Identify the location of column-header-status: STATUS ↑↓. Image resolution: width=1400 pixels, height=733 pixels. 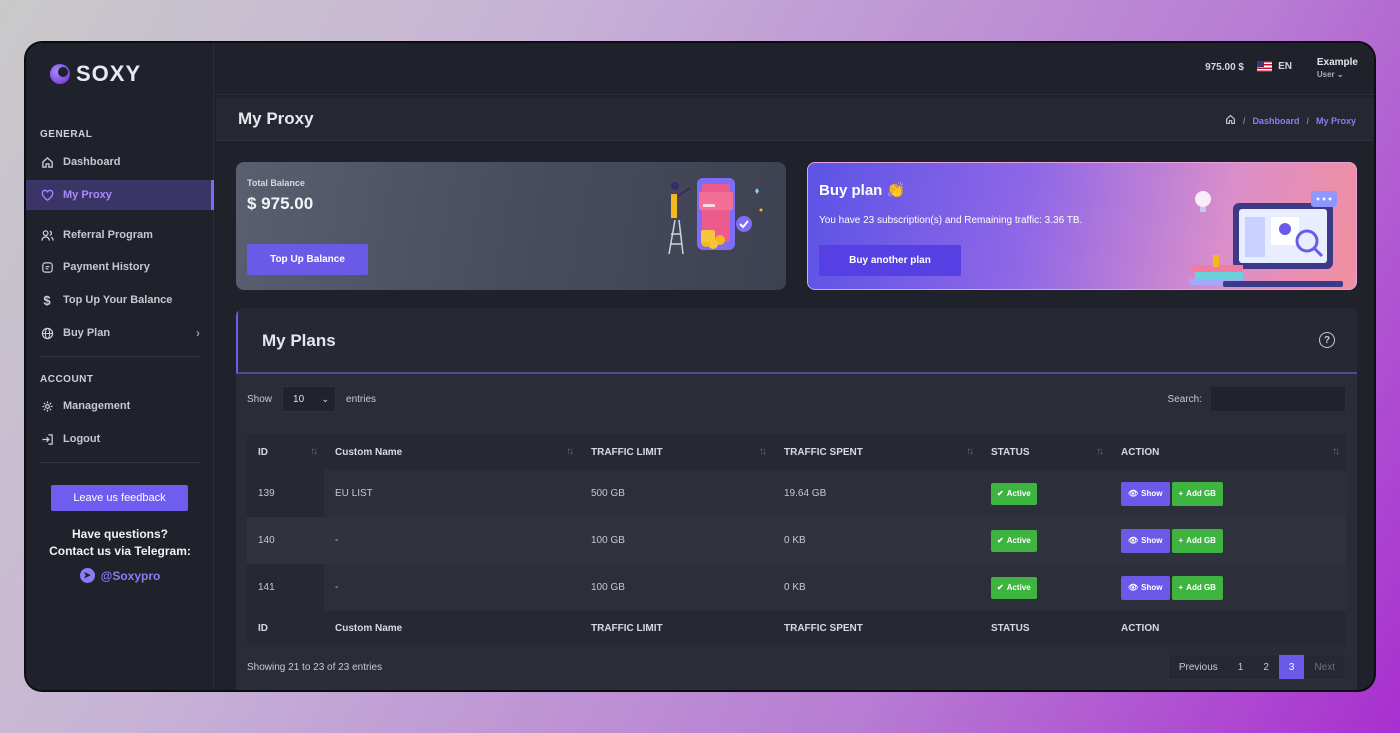
(1045, 452).